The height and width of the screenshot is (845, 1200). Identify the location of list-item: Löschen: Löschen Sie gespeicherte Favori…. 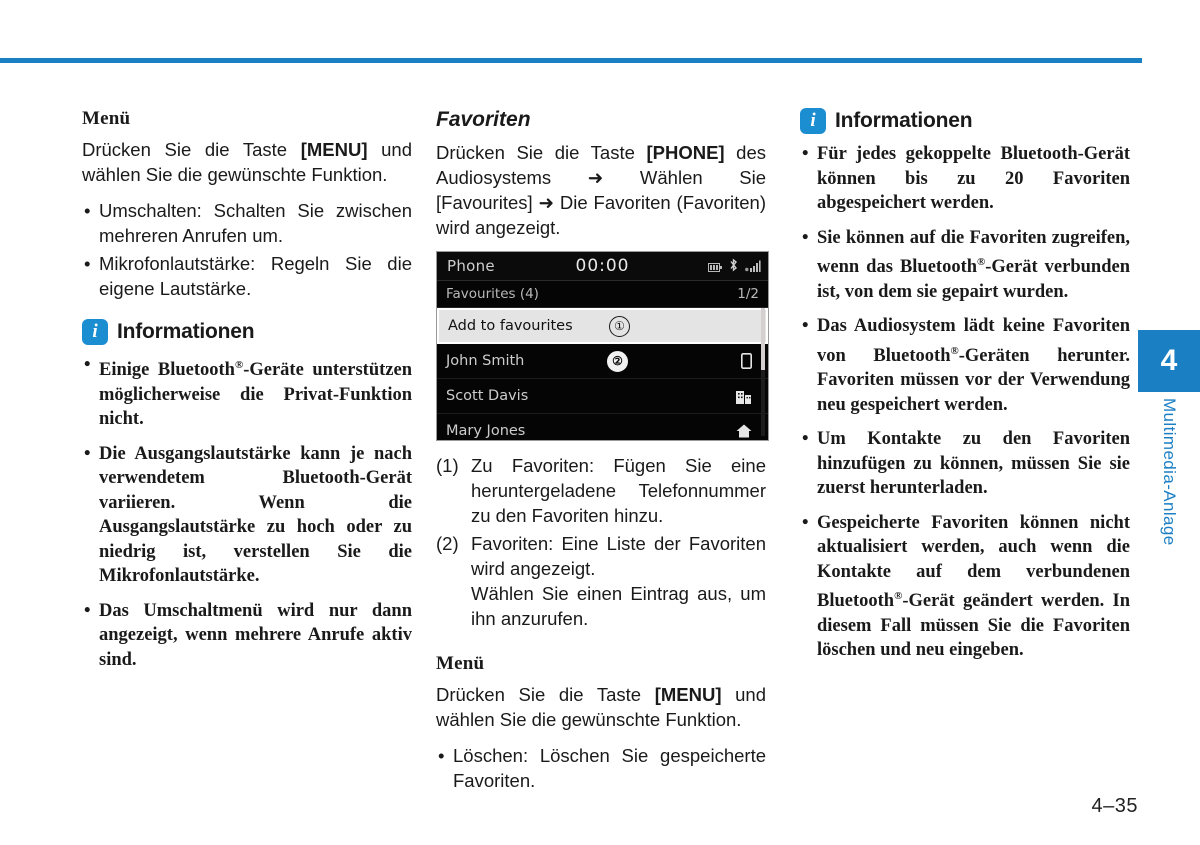
(601, 768).